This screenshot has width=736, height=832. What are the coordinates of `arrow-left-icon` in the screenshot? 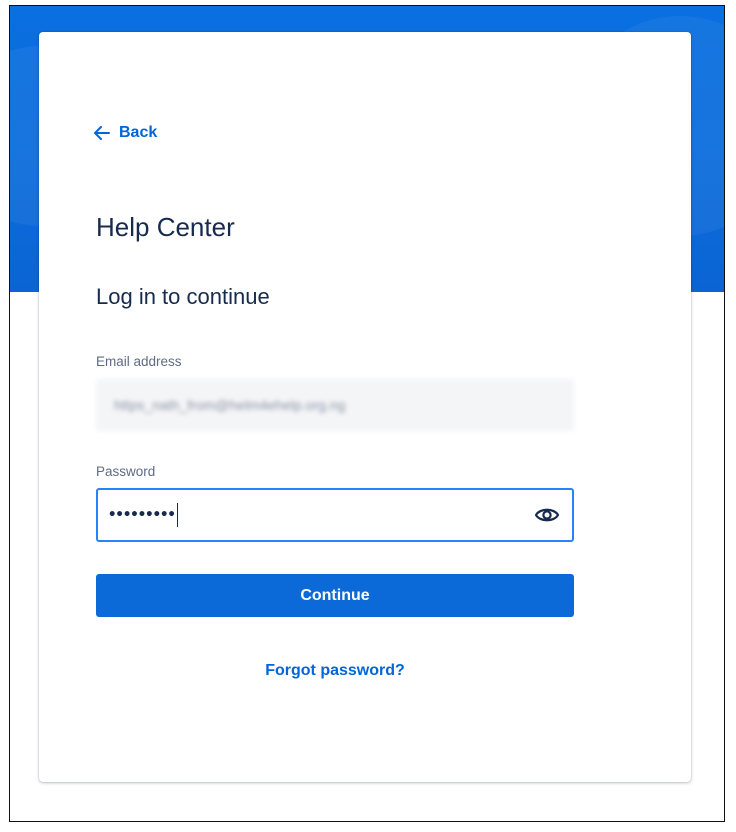 It's located at (102, 133).